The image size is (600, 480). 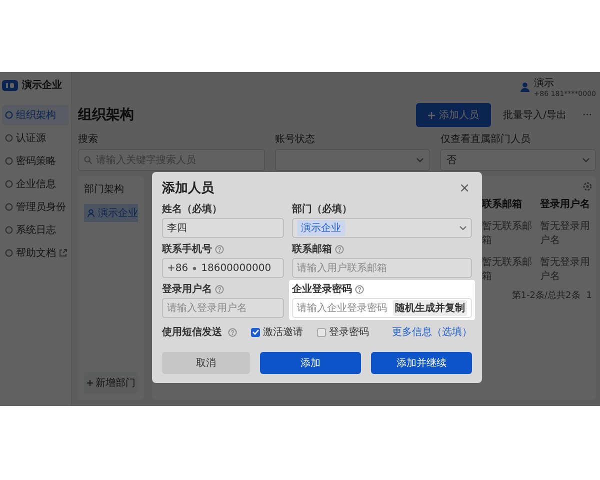 I want to click on add-member-button: 添加人员, so click(x=454, y=115).